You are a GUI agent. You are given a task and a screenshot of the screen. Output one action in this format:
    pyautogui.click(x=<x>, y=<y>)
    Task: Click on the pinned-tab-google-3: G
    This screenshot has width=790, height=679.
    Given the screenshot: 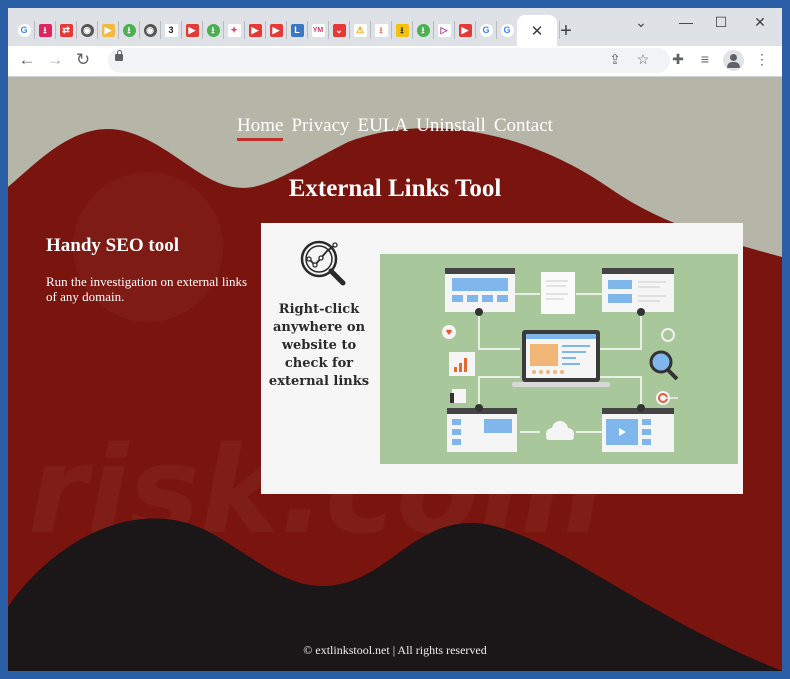 What is the action you would take?
    pyautogui.click(x=507, y=30)
    